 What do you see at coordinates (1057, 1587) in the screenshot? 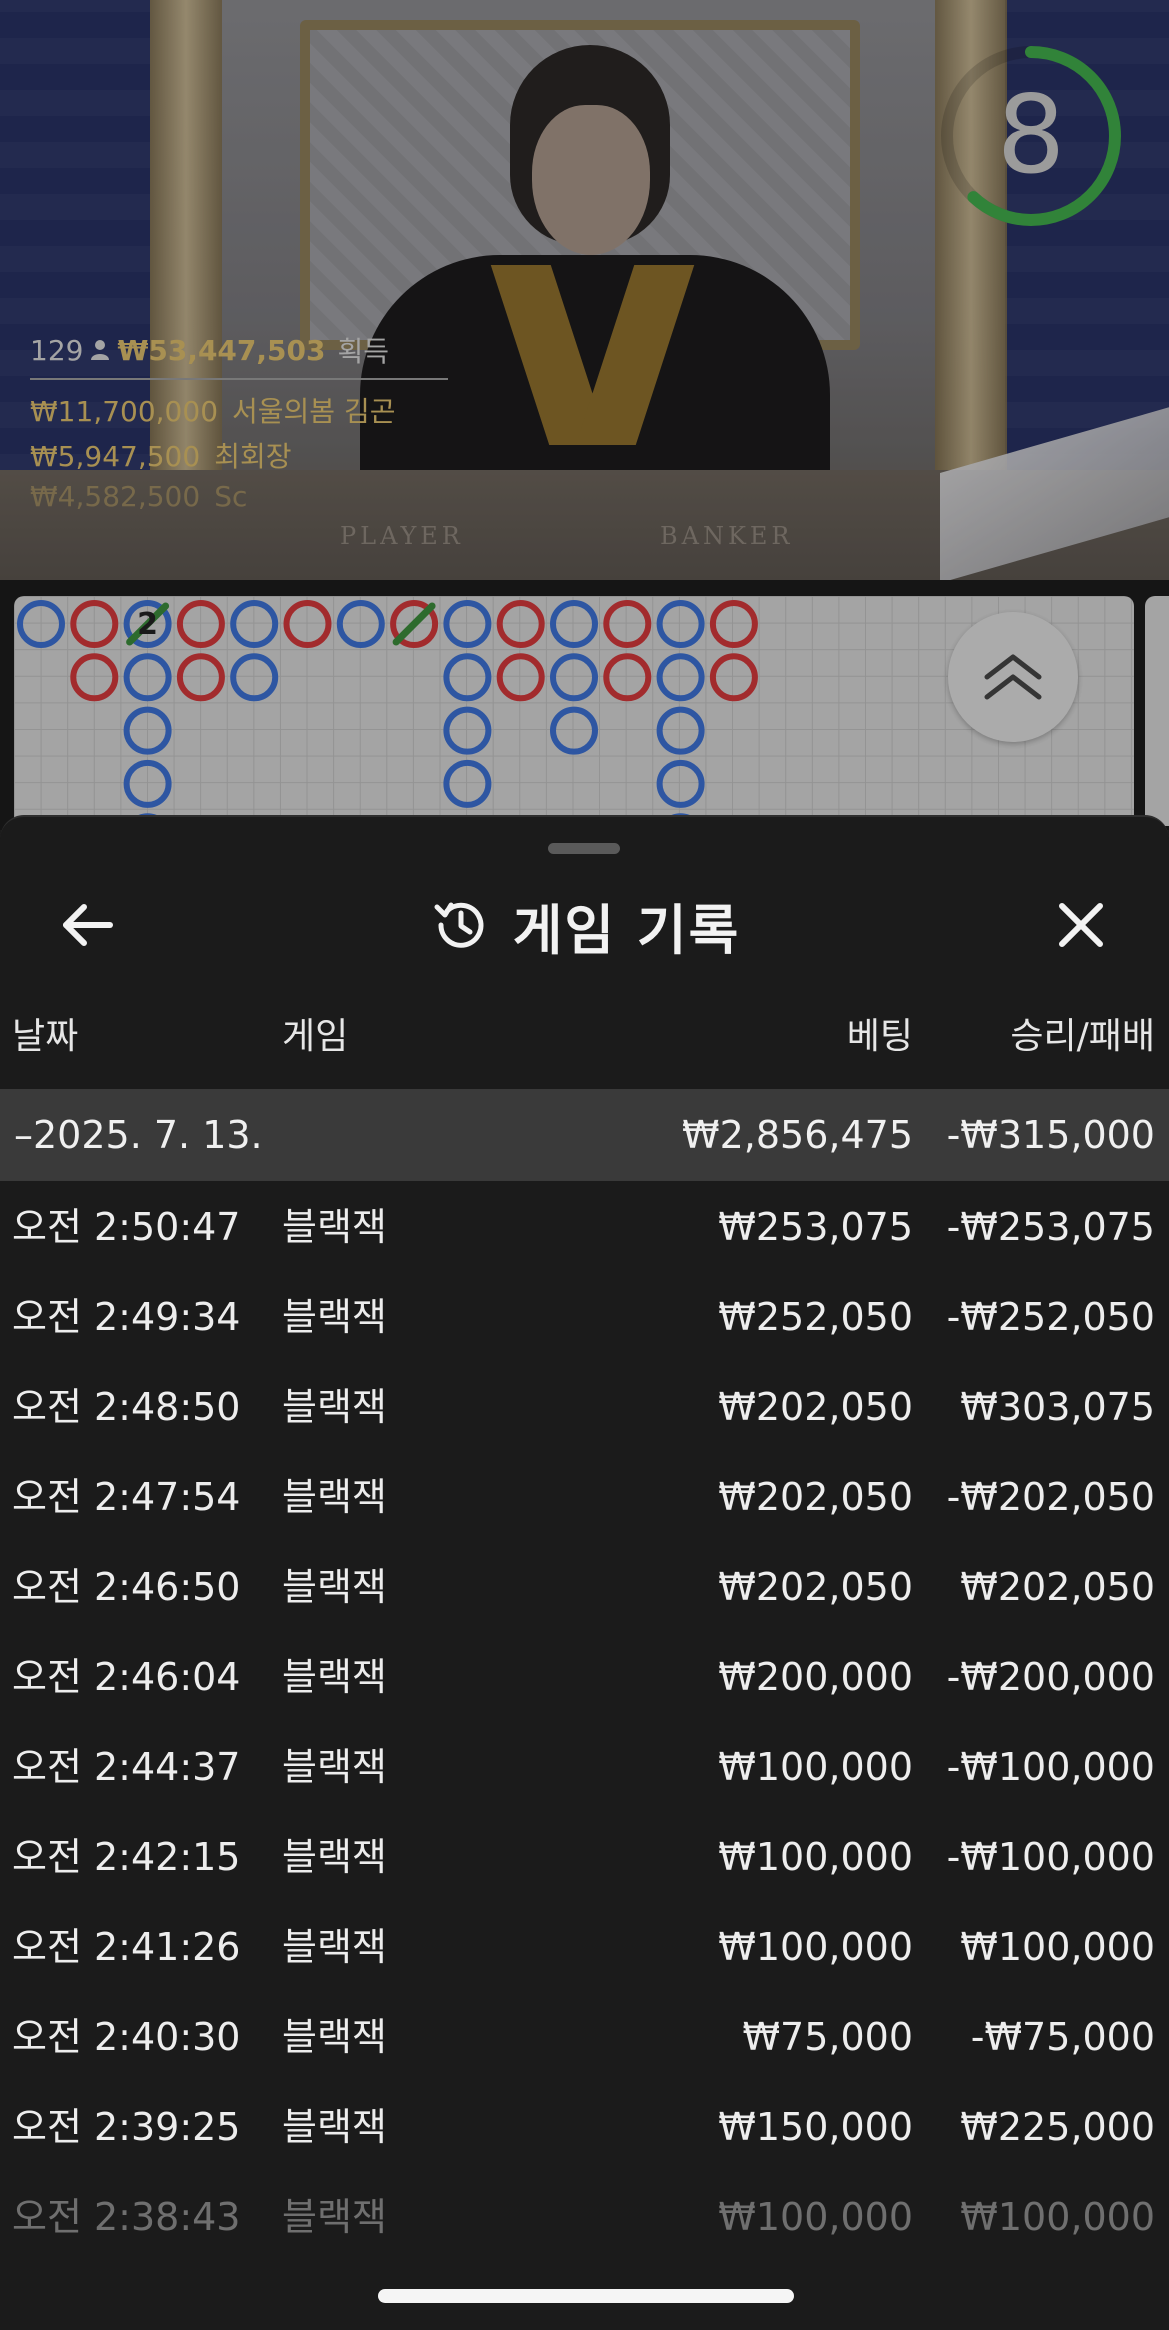
I see `row-winloss: ₩202,050` at bounding box center [1057, 1587].